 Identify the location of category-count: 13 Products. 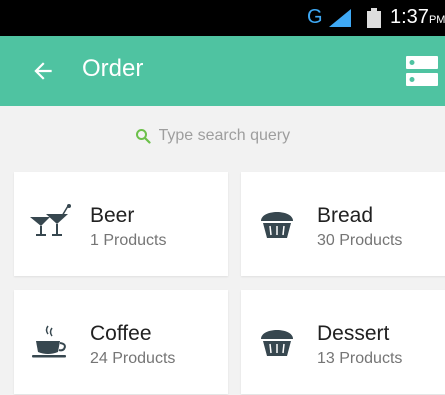
(360, 358).